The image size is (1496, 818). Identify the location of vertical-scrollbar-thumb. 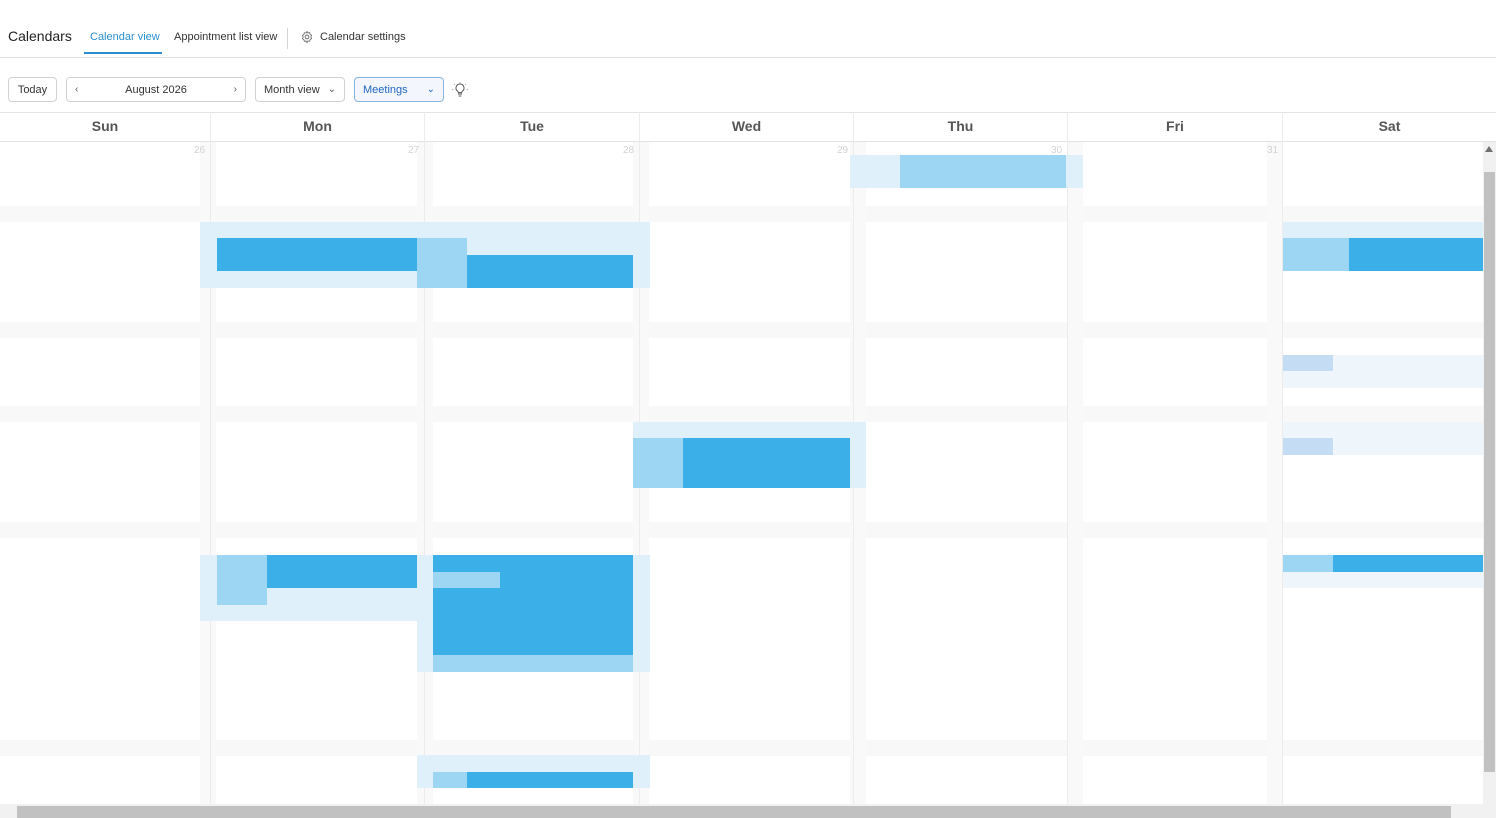
(1489, 472).